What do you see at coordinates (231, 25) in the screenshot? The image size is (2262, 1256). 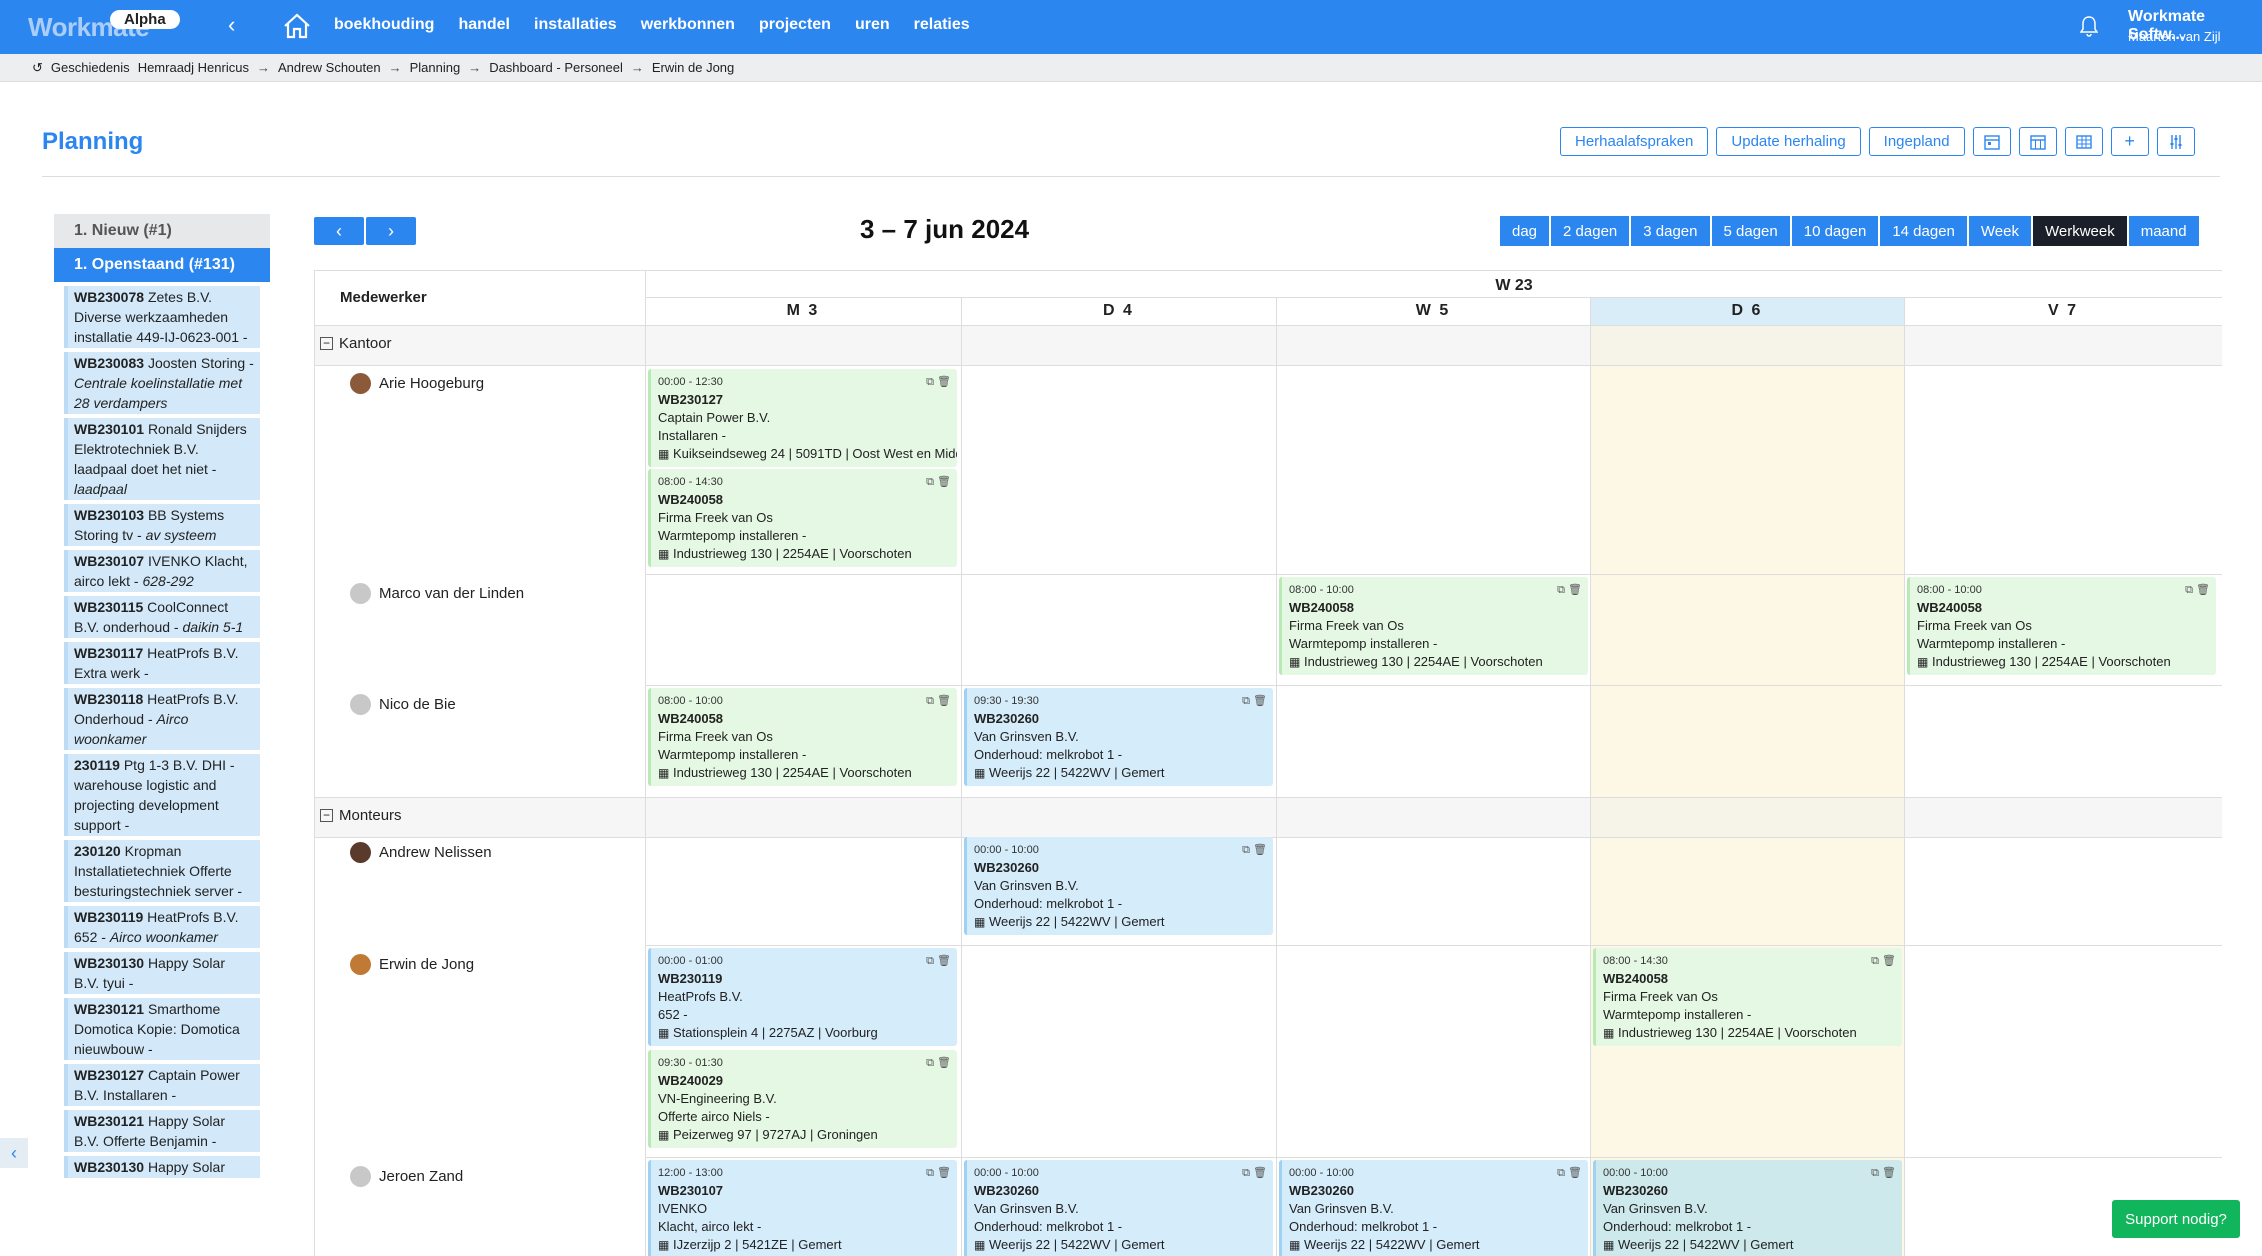 I see `collapse-menu-icon: ‹` at bounding box center [231, 25].